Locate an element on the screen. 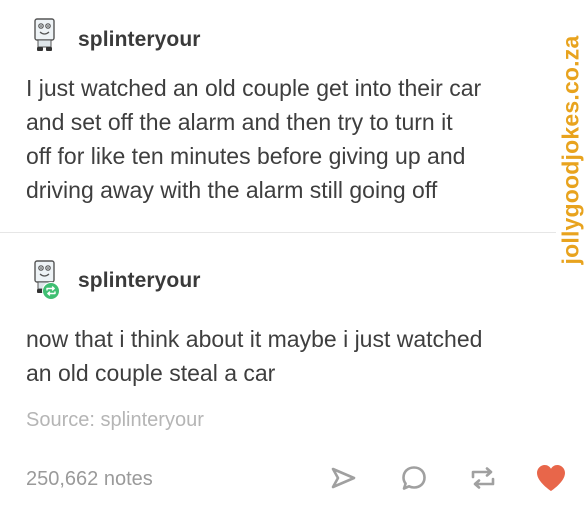 Image resolution: width=586 pixels, height=518 pixels. site-watermark: jollygoodjokes.co.za is located at coordinates (571, 150).